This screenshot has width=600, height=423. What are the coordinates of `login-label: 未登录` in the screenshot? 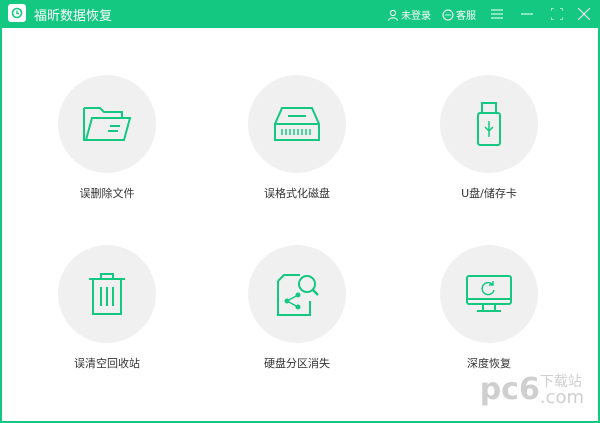 It's located at (416, 16).